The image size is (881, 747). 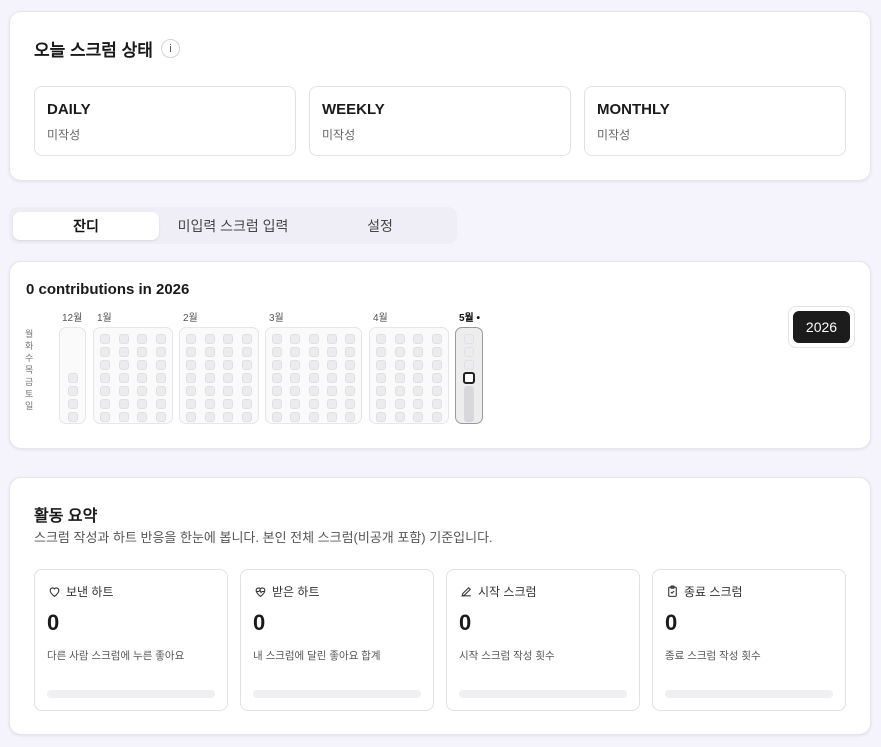 I want to click on monthly-scrum-box: MONTHLY 미작성, so click(x=715, y=121).